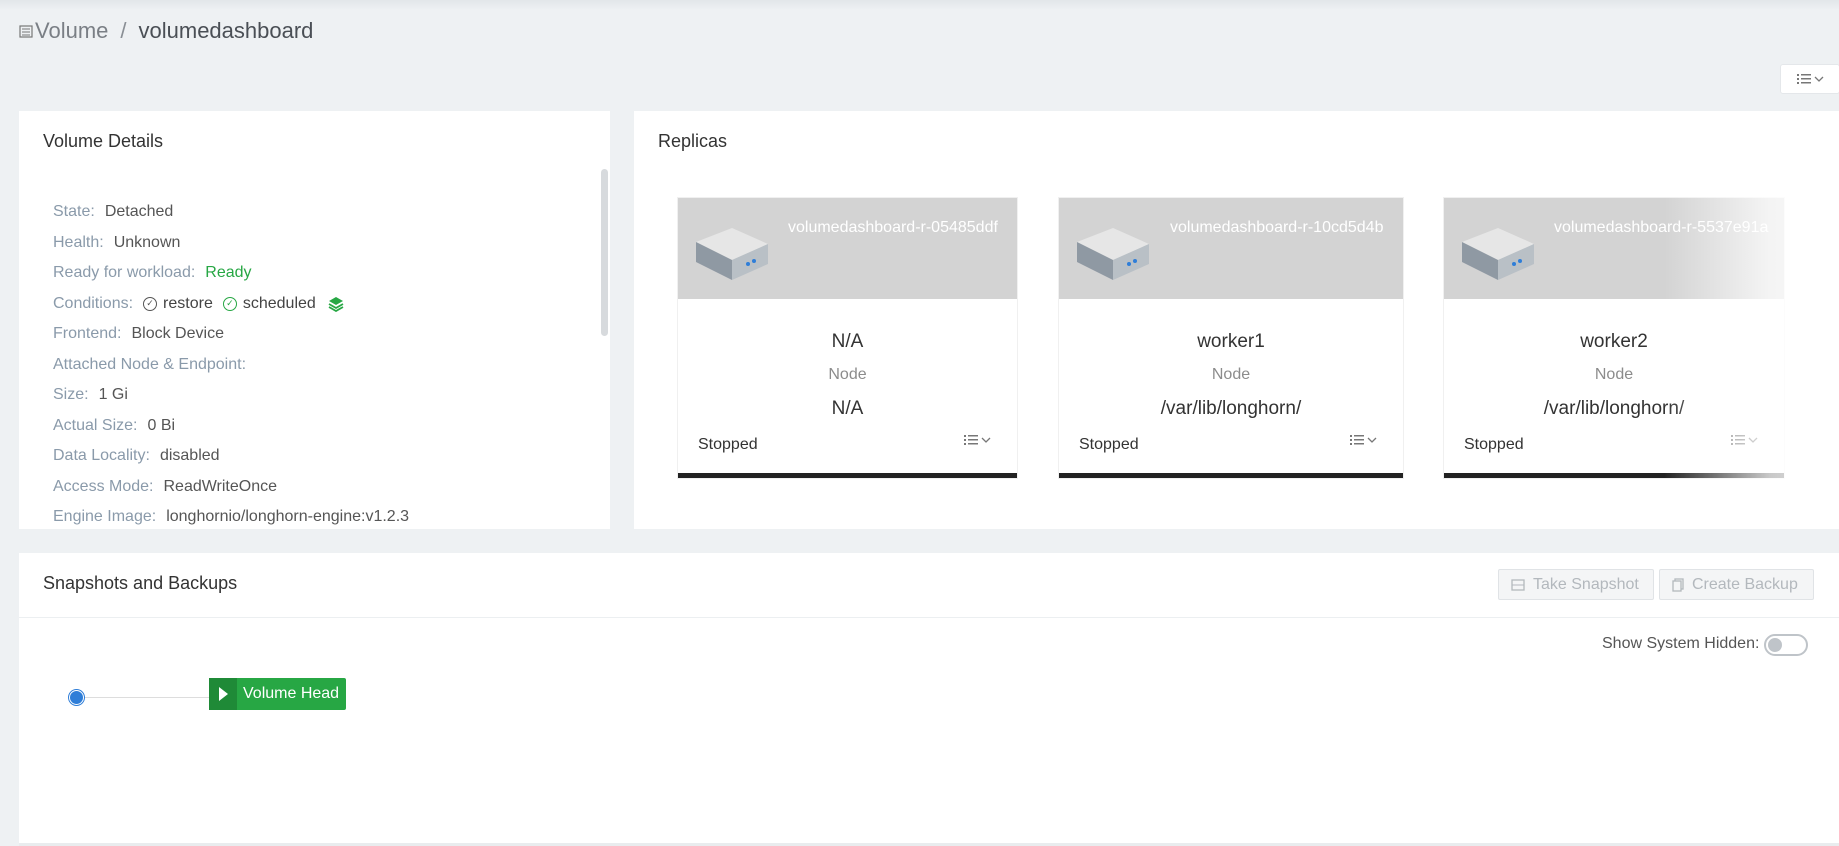  I want to click on detail-data-locality: Data Locality: disabled, so click(231, 456).